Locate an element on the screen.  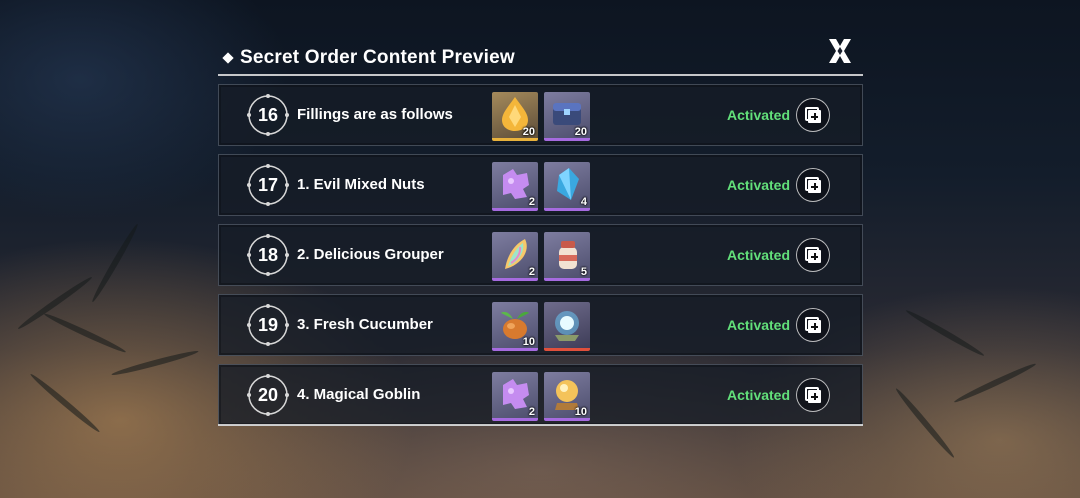
level-badge: 18 is located at coordinates (268, 255).